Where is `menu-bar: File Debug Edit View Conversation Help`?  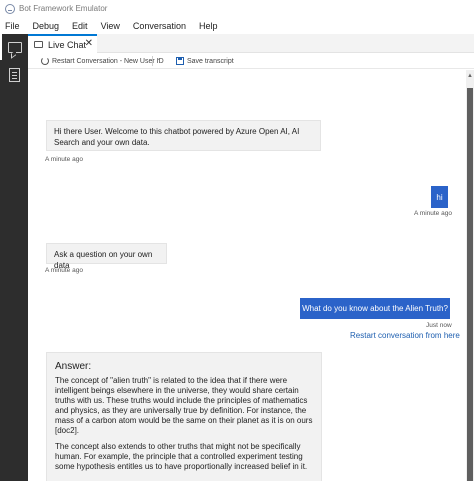 menu-bar: File Debug Edit View Conversation Help is located at coordinates (237, 25).